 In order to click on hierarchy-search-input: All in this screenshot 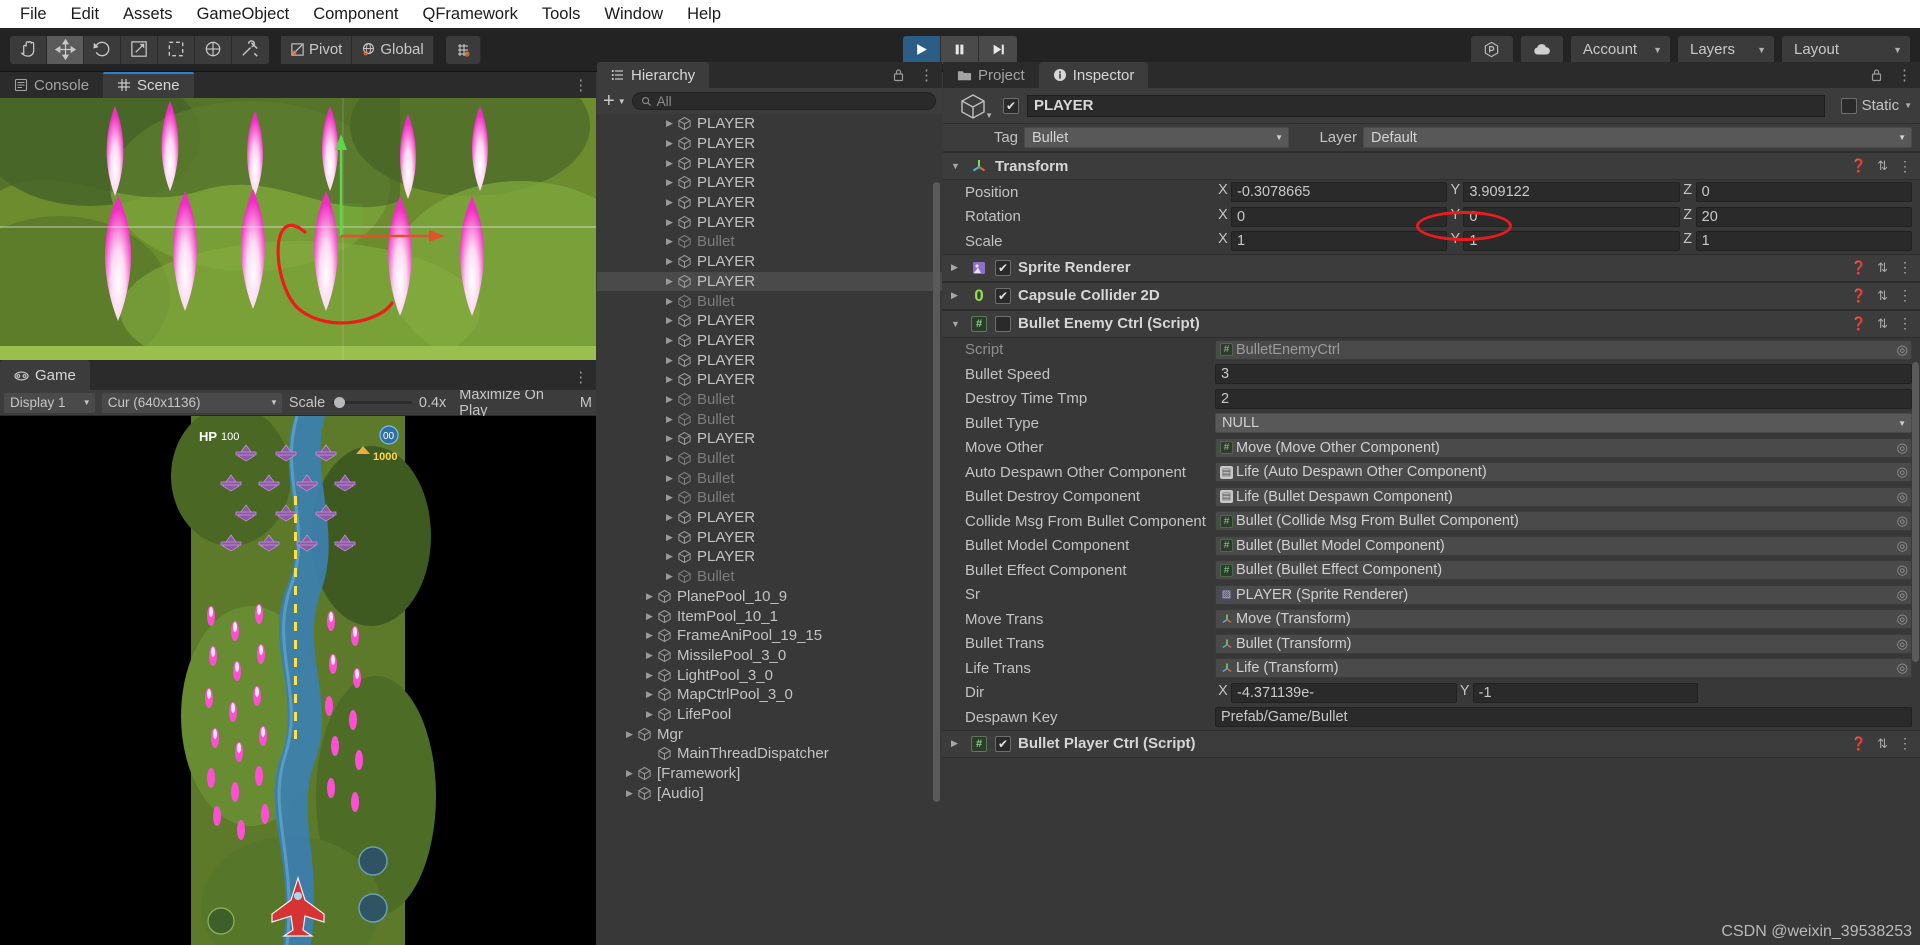, I will do `click(783, 101)`.